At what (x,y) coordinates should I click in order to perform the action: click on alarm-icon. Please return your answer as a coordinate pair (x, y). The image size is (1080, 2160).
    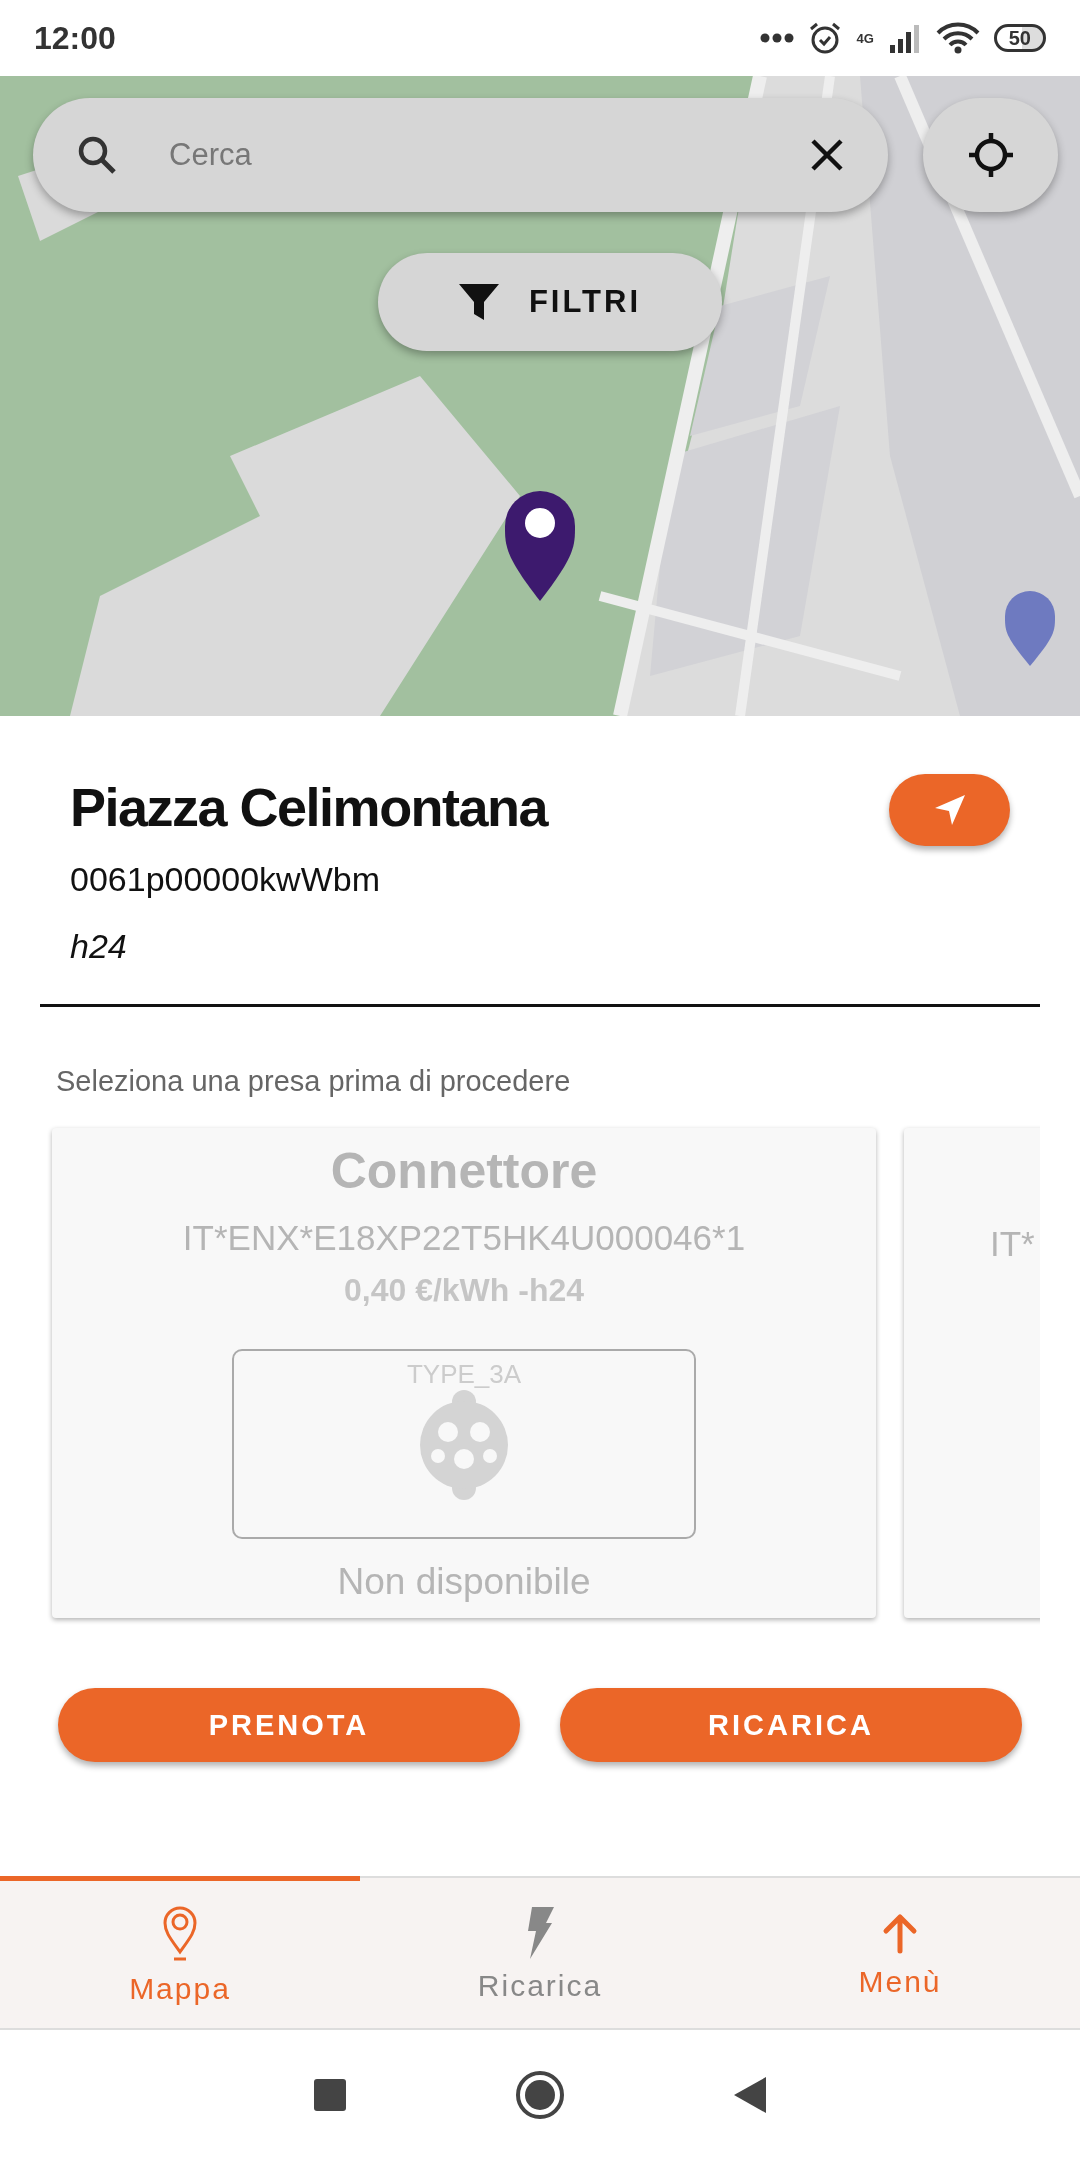
    Looking at the image, I should click on (825, 38).